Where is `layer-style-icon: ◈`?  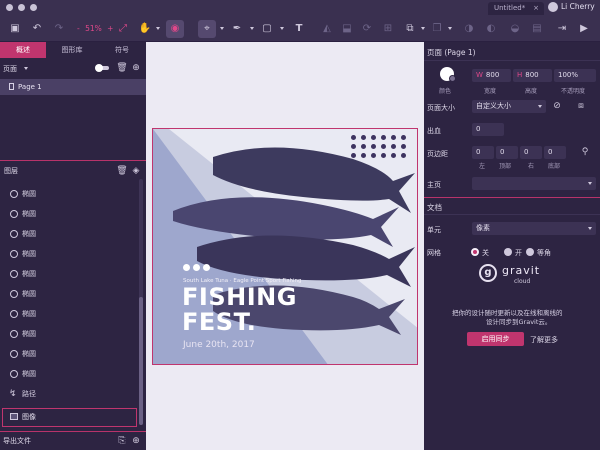 layer-style-icon: ◈ is located at coordinates (136, 171).